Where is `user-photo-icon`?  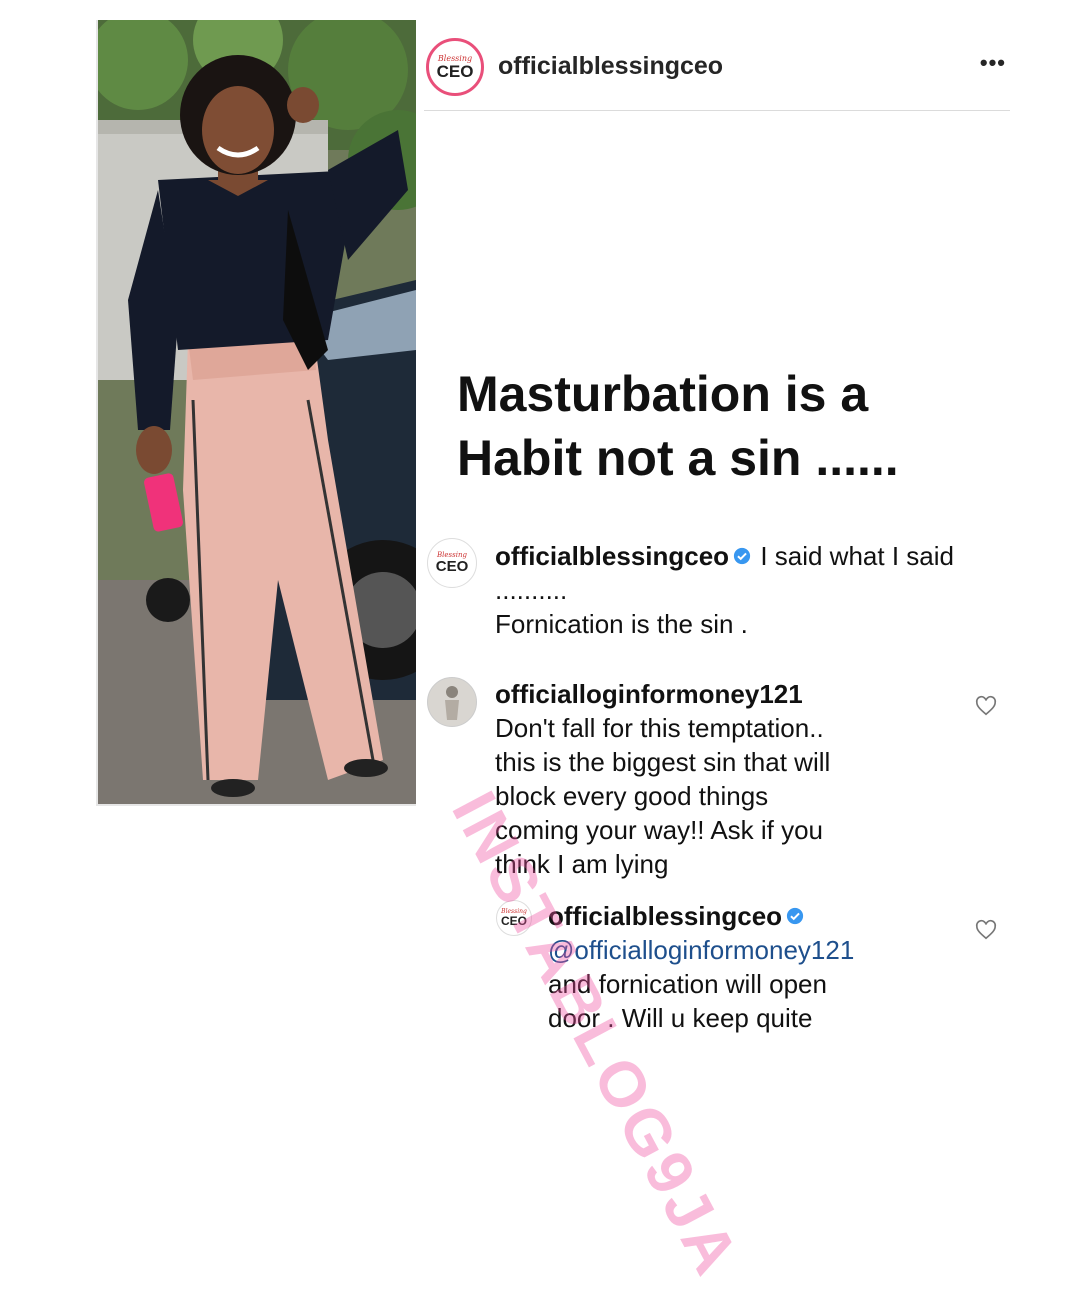
user-photo-icon is located at coordinates (452, 703).